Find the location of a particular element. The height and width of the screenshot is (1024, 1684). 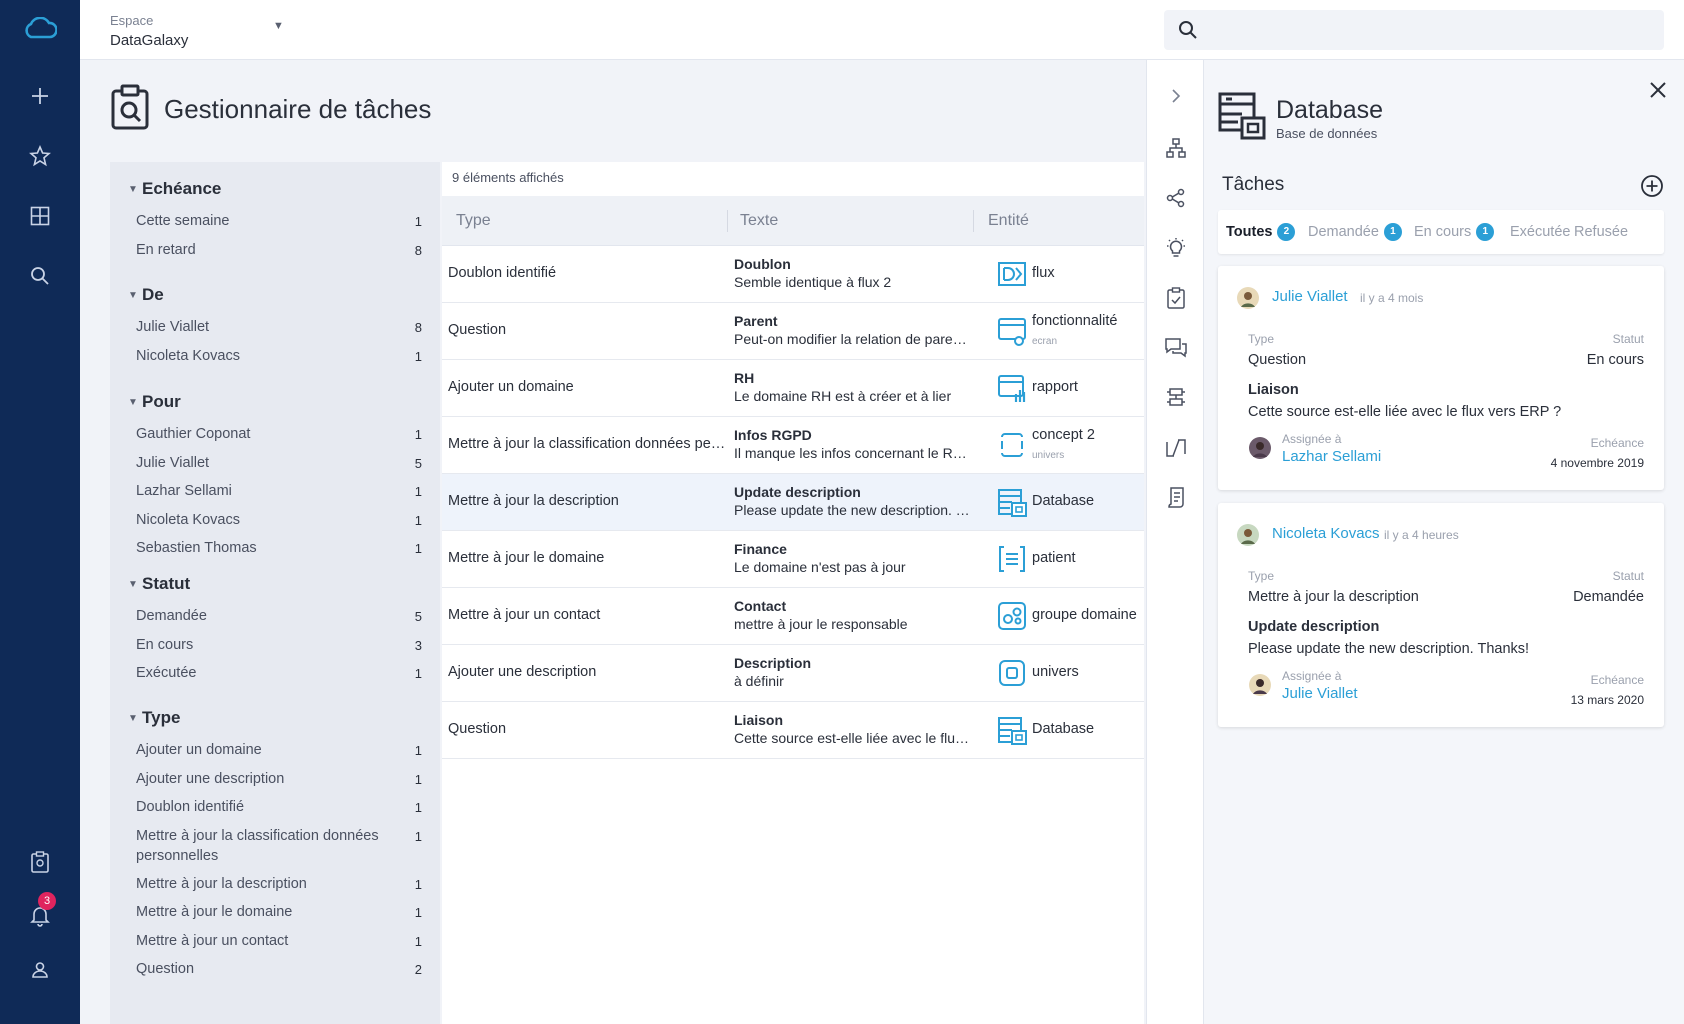

filter-item: Mettre à jour la description 1 is located at coordinates (275, 883).